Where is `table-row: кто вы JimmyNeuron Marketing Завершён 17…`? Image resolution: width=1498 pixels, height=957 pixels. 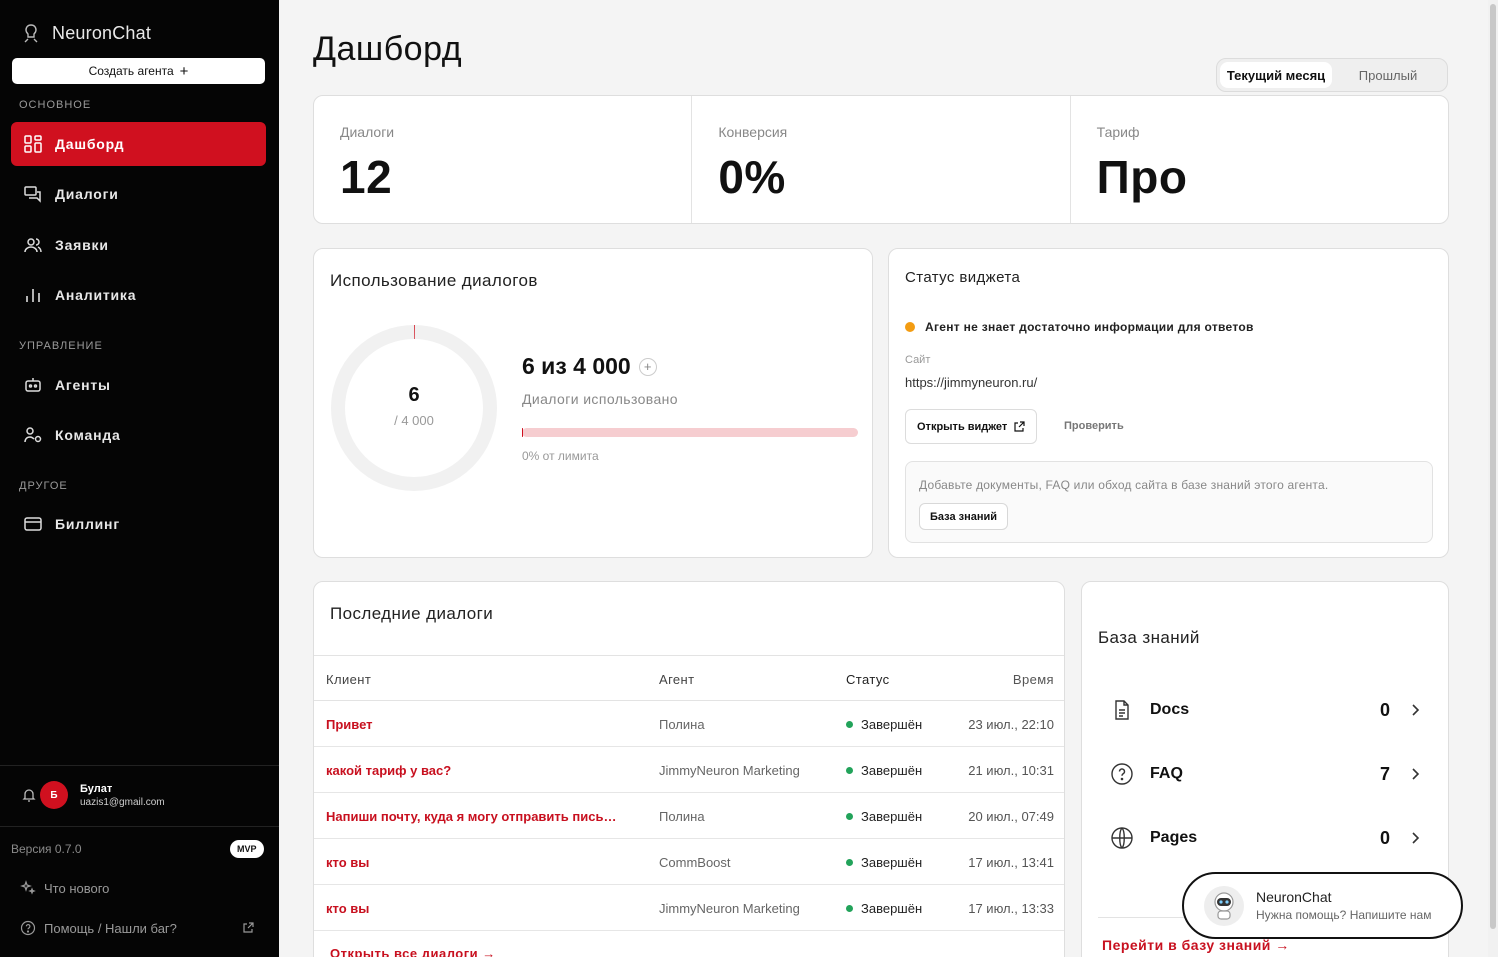 table-row: кто вы JimmyNeuron Marketing Завершён 17… is located at coordinates (689, 908).